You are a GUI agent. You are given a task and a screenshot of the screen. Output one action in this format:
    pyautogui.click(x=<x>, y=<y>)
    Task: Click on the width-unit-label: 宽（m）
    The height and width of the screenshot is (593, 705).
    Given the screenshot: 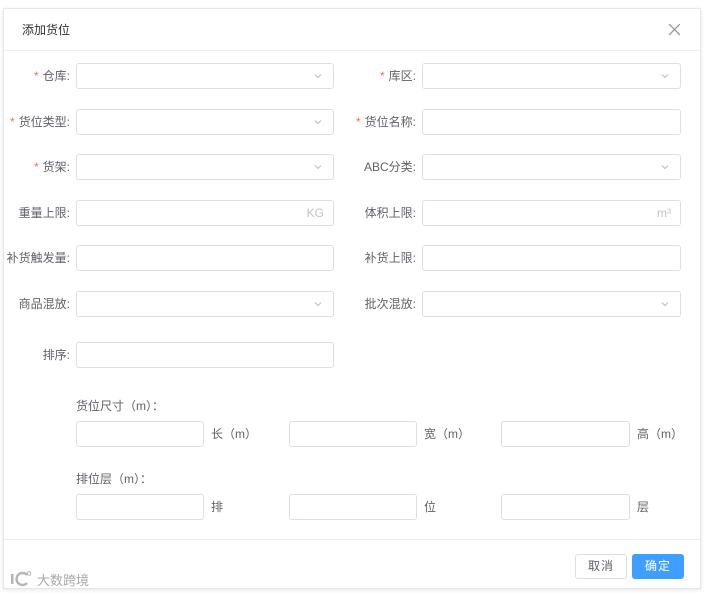 What is the action you would take?
    pyautogui.click(x=447, y=434)
    